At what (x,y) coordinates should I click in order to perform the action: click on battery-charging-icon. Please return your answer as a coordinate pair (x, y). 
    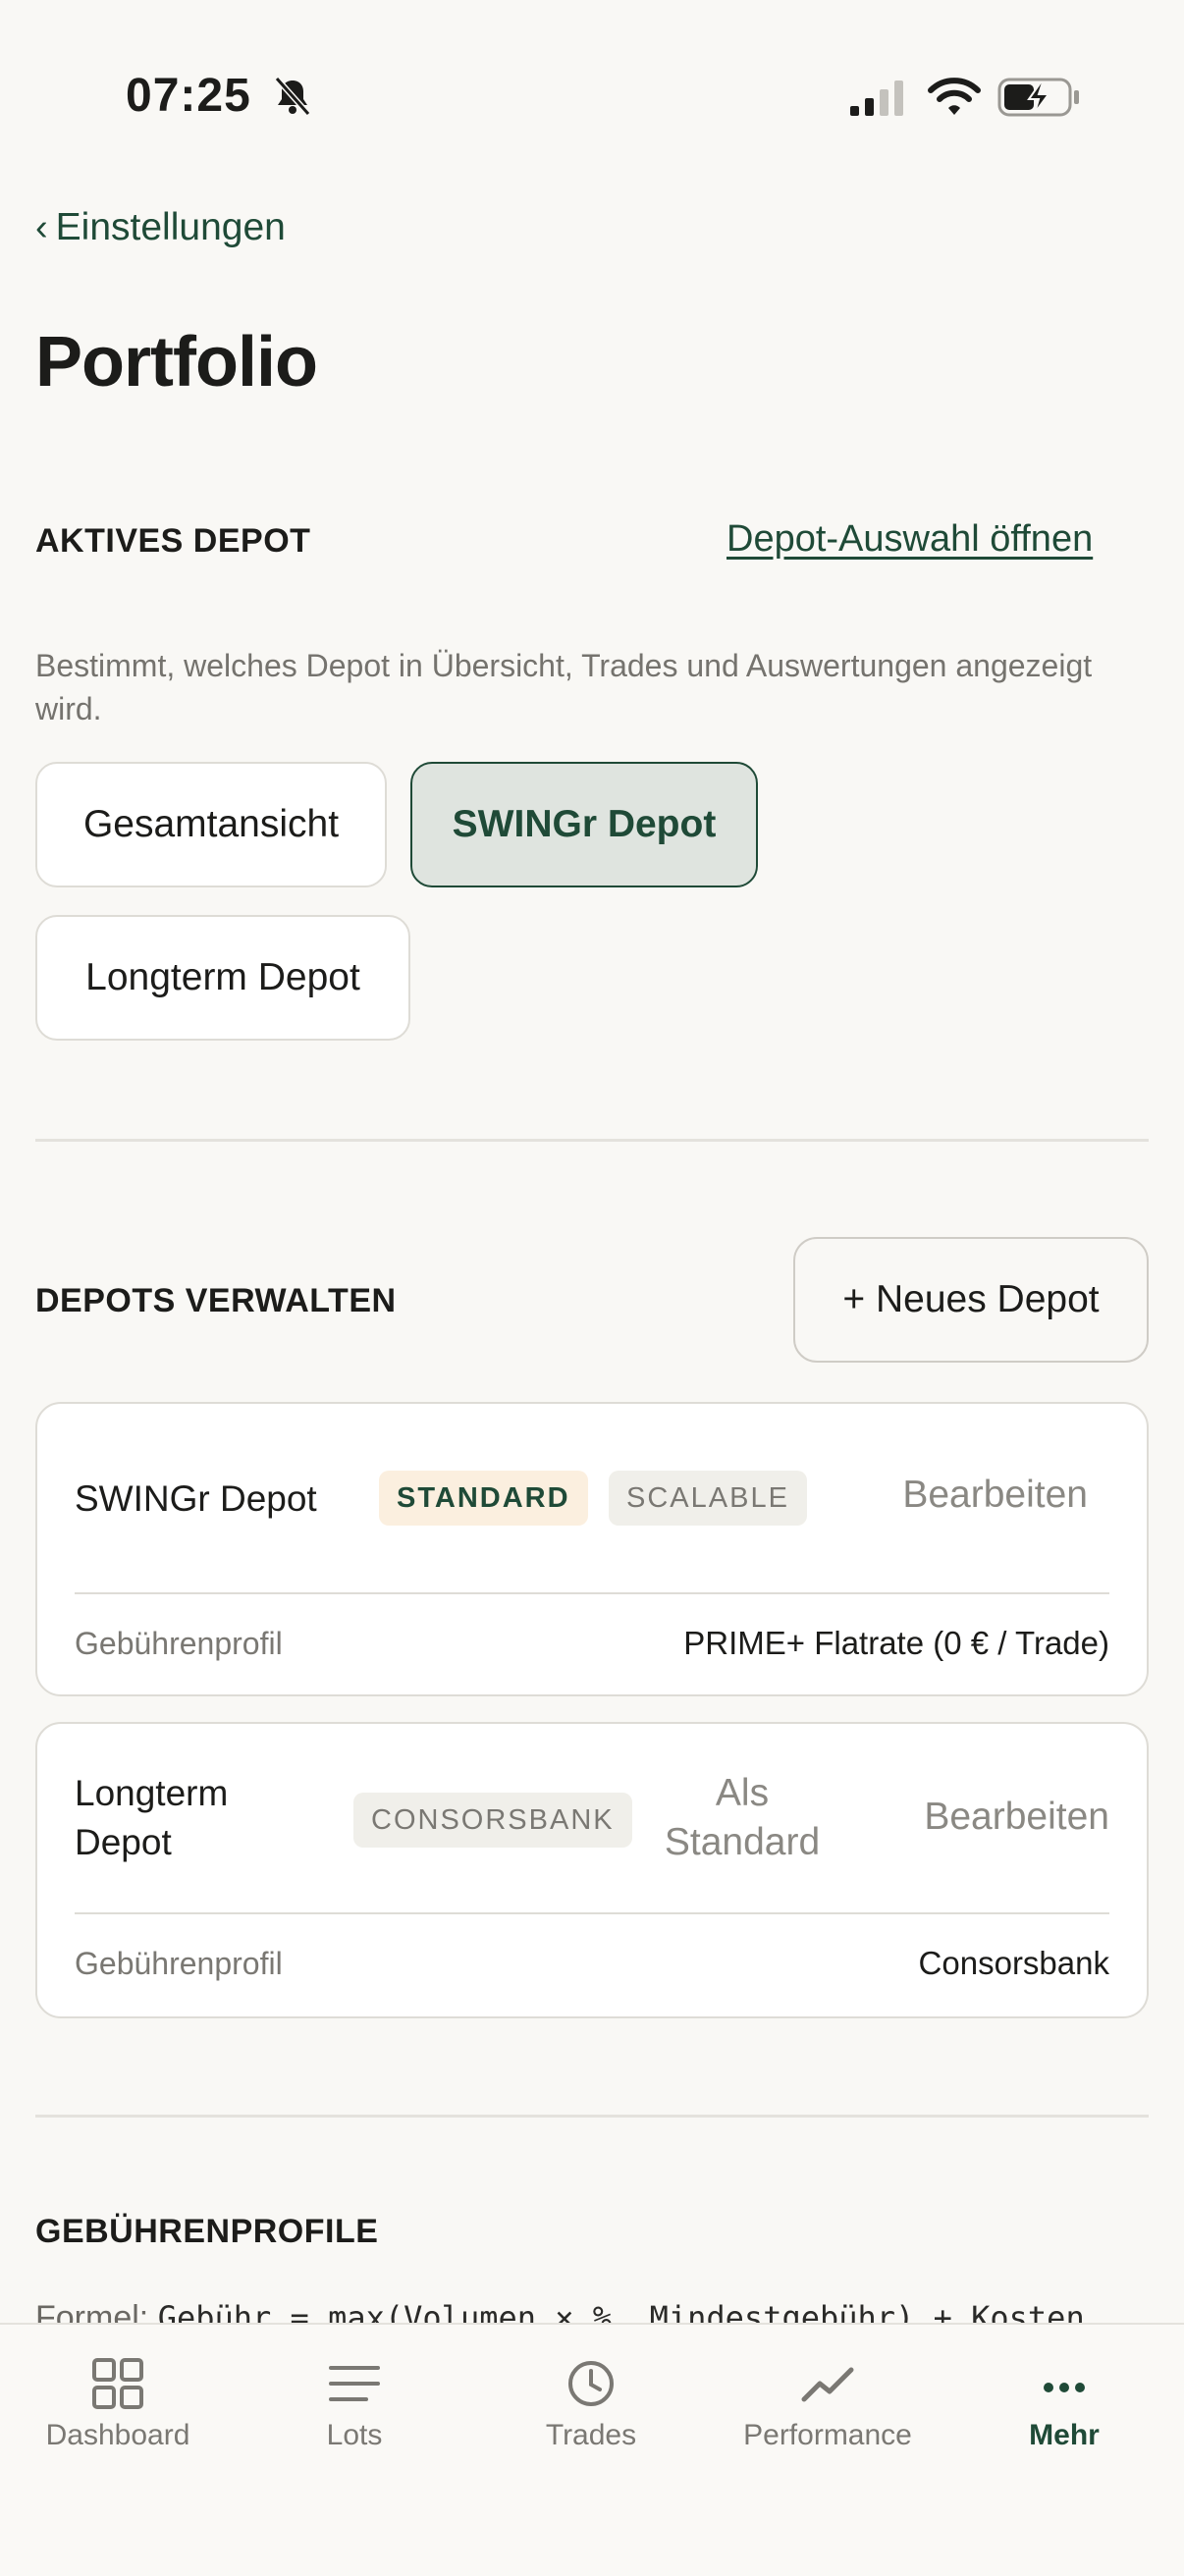
    Looking at the image, I should click on (1038, 97).